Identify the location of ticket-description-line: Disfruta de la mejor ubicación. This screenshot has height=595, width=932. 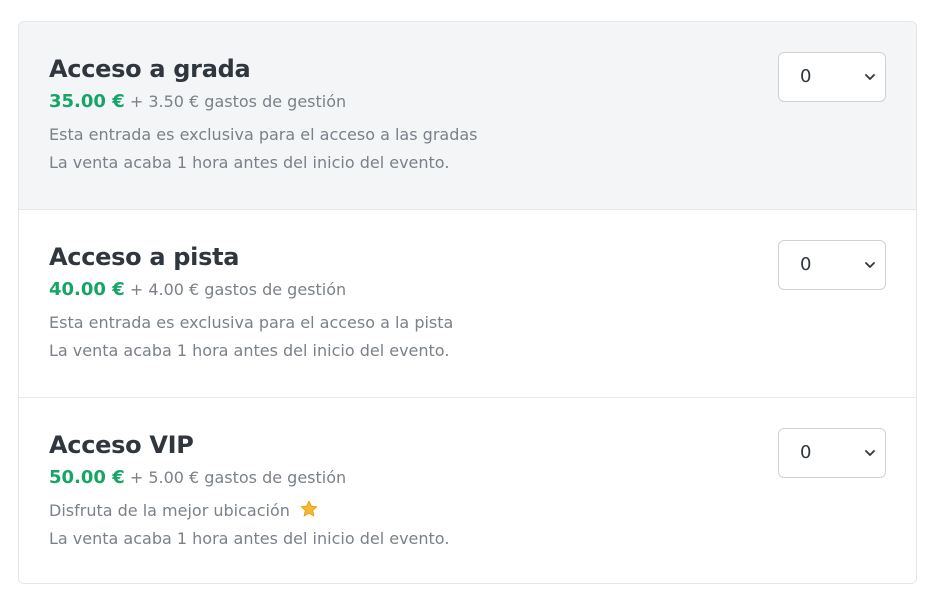
(402, 511).